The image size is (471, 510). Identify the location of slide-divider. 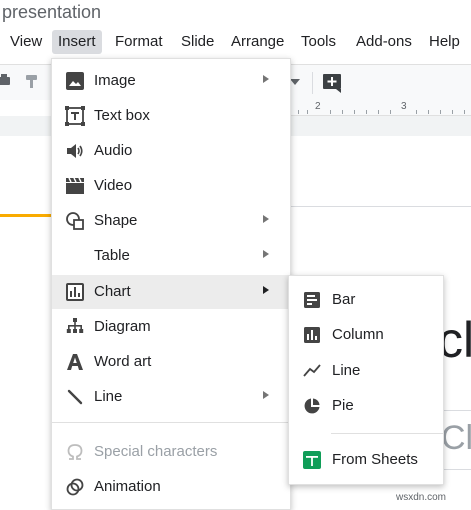
(380, 206).